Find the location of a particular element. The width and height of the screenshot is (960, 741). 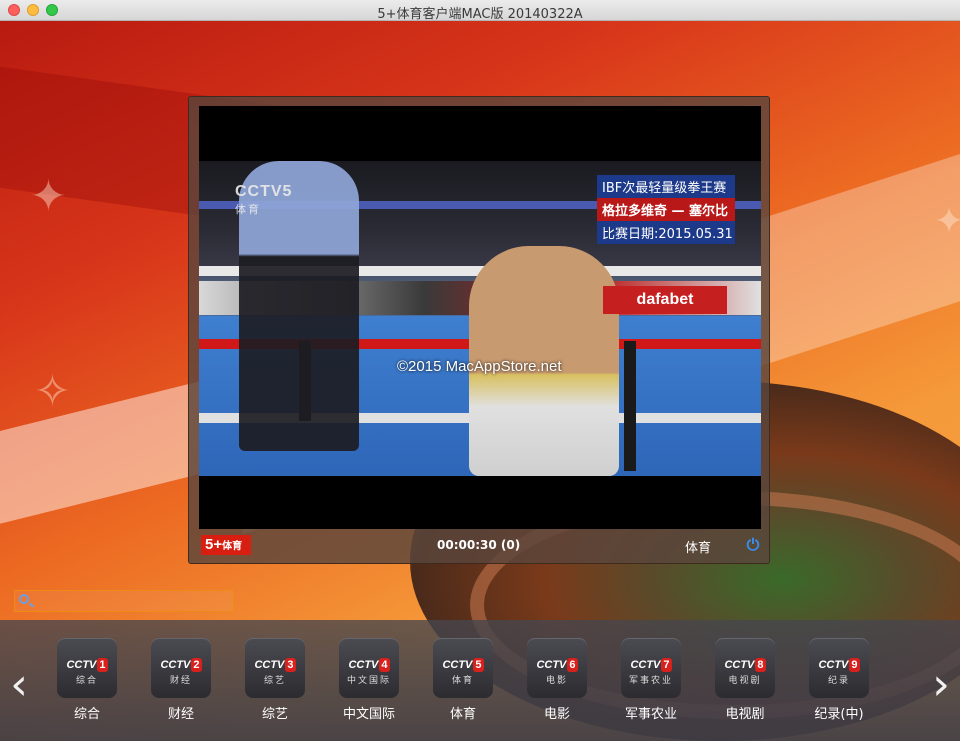

channel-logo-text: CCTV5 is located at coordinates (264, 191).